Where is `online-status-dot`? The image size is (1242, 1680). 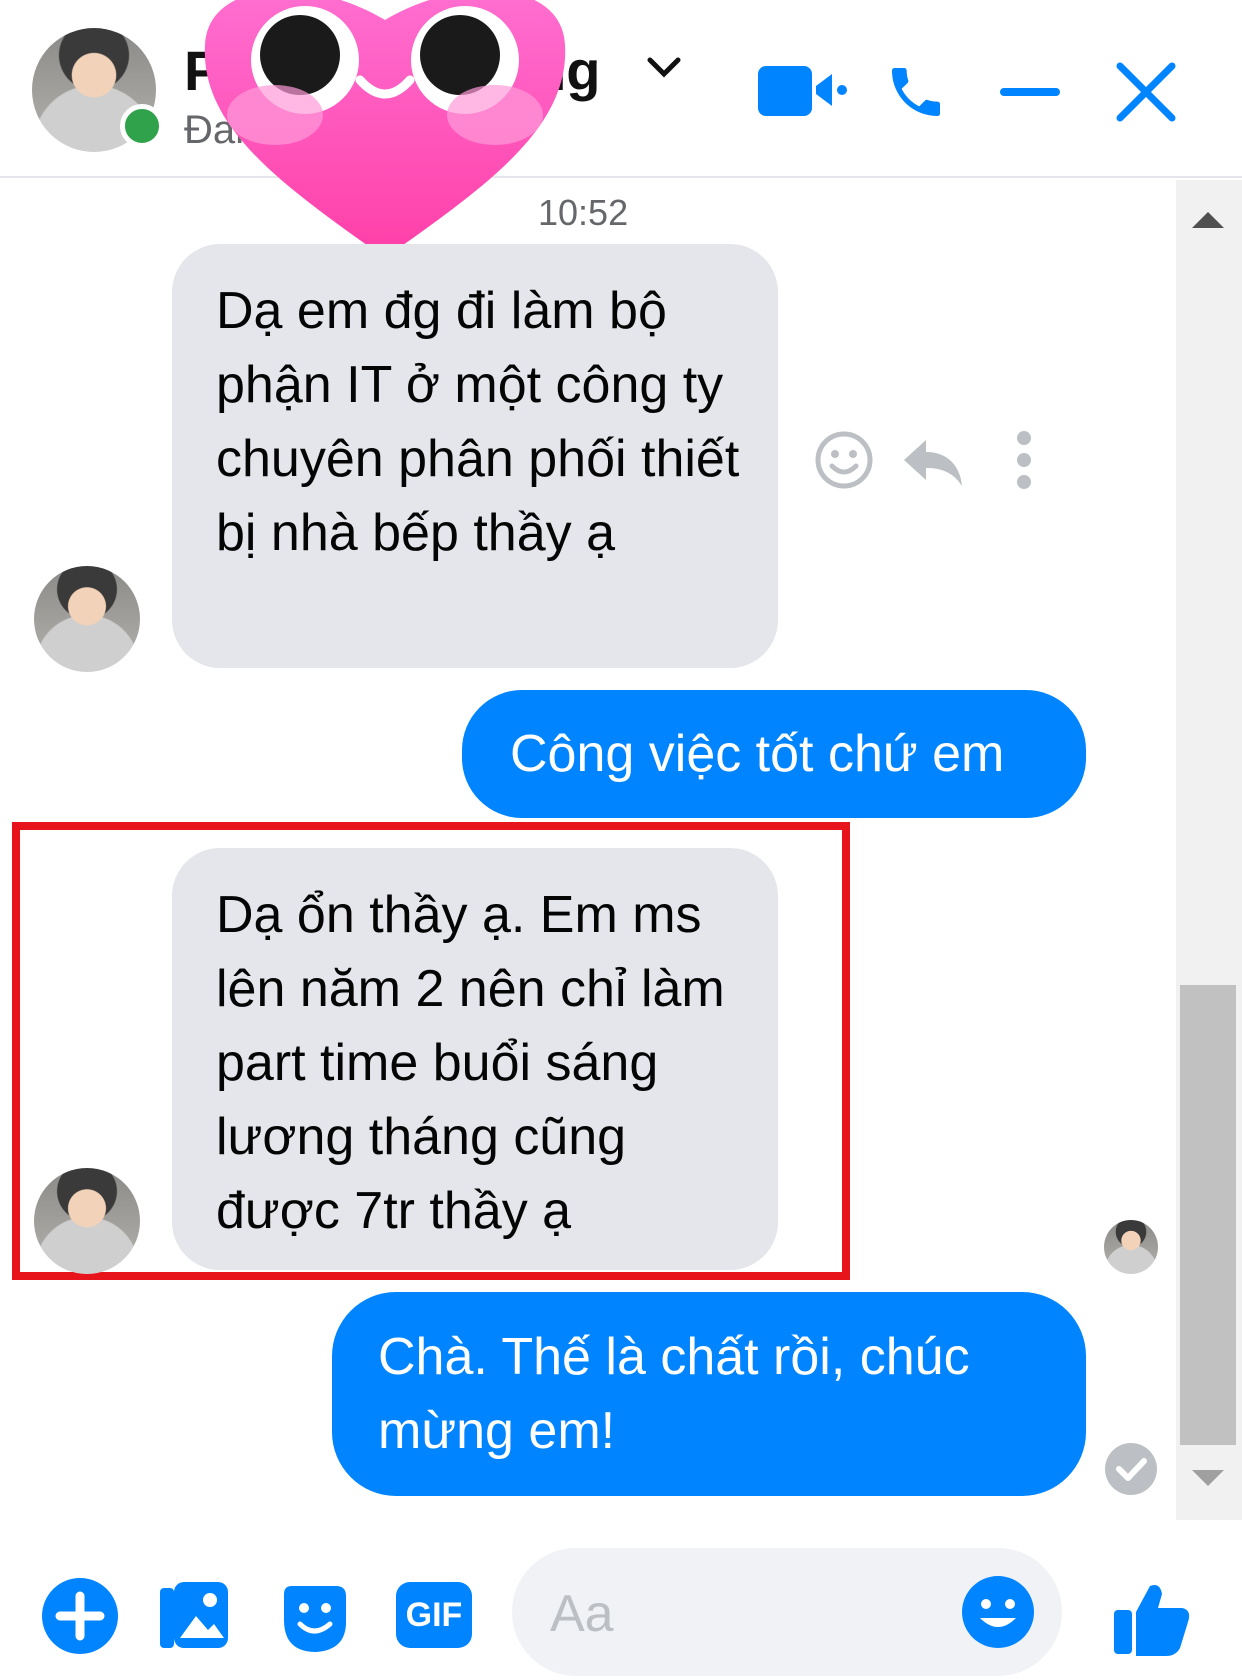
online-status-dot is located at coordinates (142, 126).